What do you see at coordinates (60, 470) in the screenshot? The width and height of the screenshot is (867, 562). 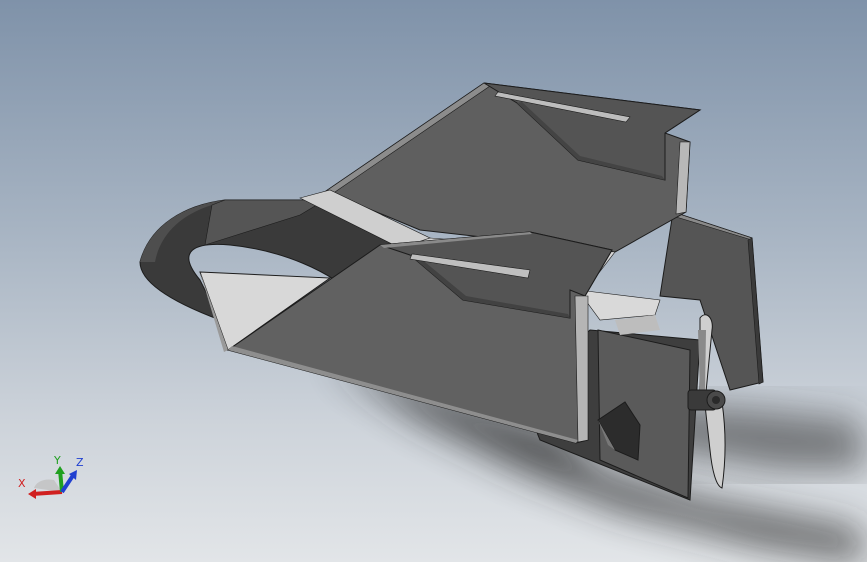 I see `y-arrow-icon` at bounding box center [60, 470].